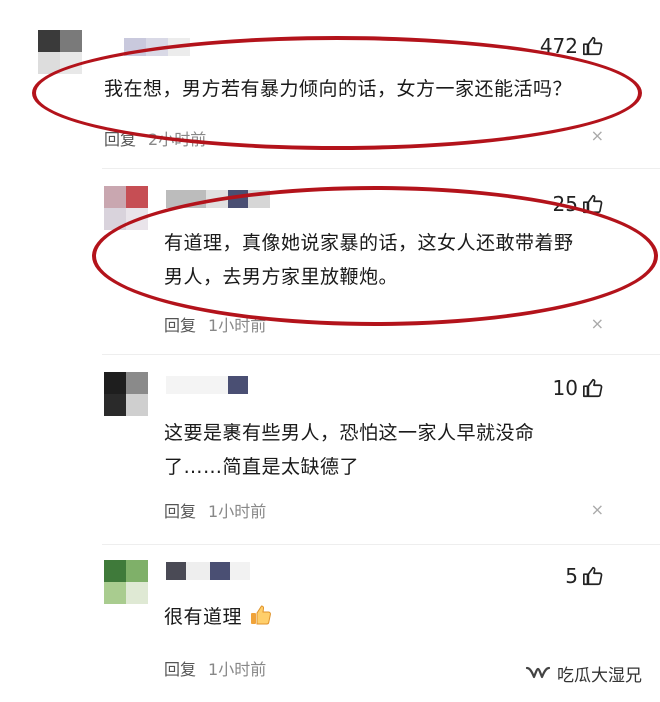  Describe the element at coordinates (338, 89) in the screenshot. I see `comment-text: 我在想，男方若有暴力倾向的话，女方一家还能活吗？` at that location.